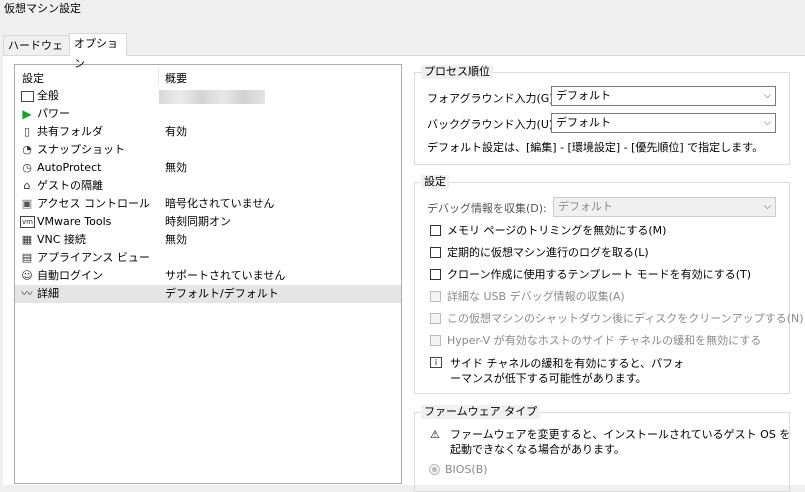 The height and width of the screenshot is (492, 805). What do you see at coordinates (402, 11) in the screenshot?
I see `window-title: 仮想マシン設定` at bounding box center [402, 11].